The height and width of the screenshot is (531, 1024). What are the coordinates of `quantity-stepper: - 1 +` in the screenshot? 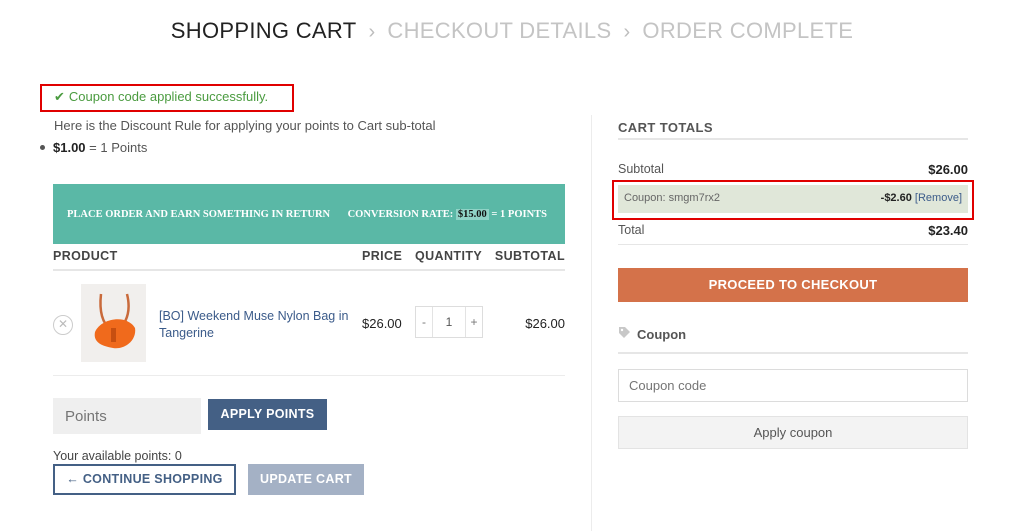 It's located at (449, 322).